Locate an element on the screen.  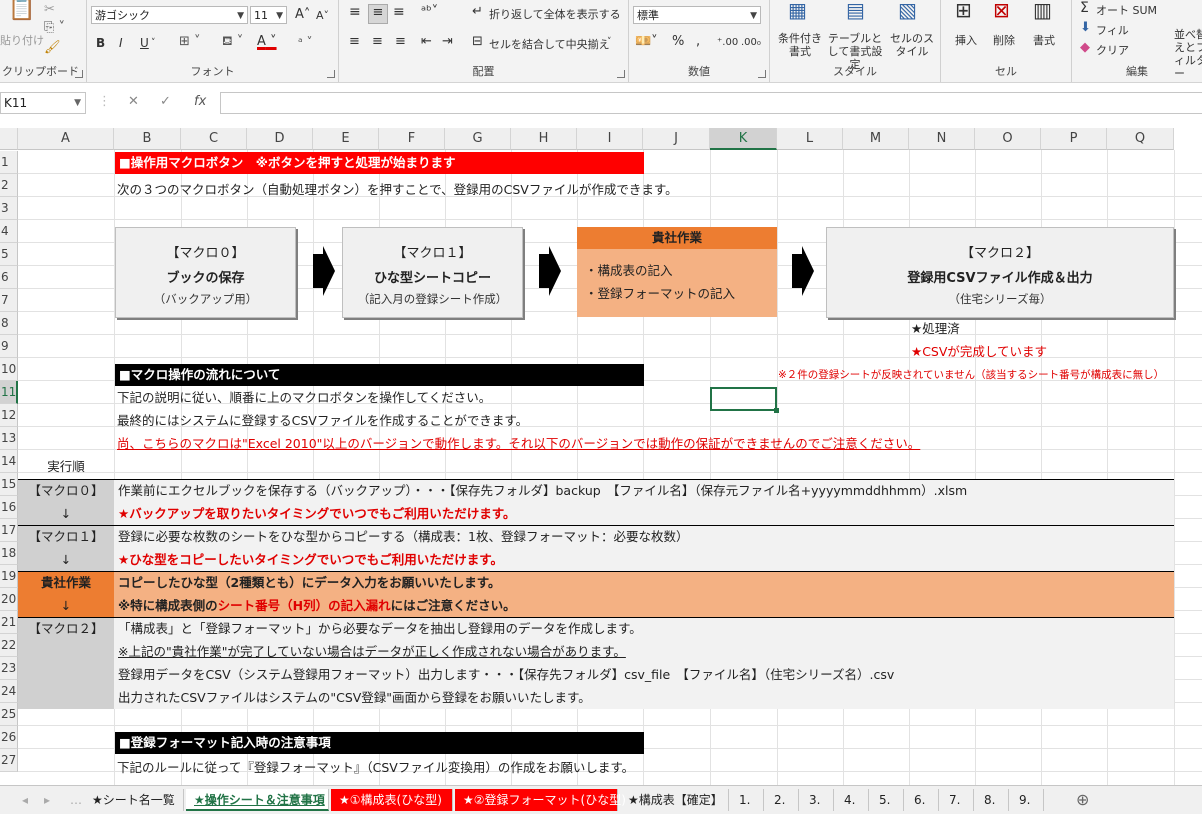
font-name-select: 游ゴシック ▼ is located at coordinates (169, 15).